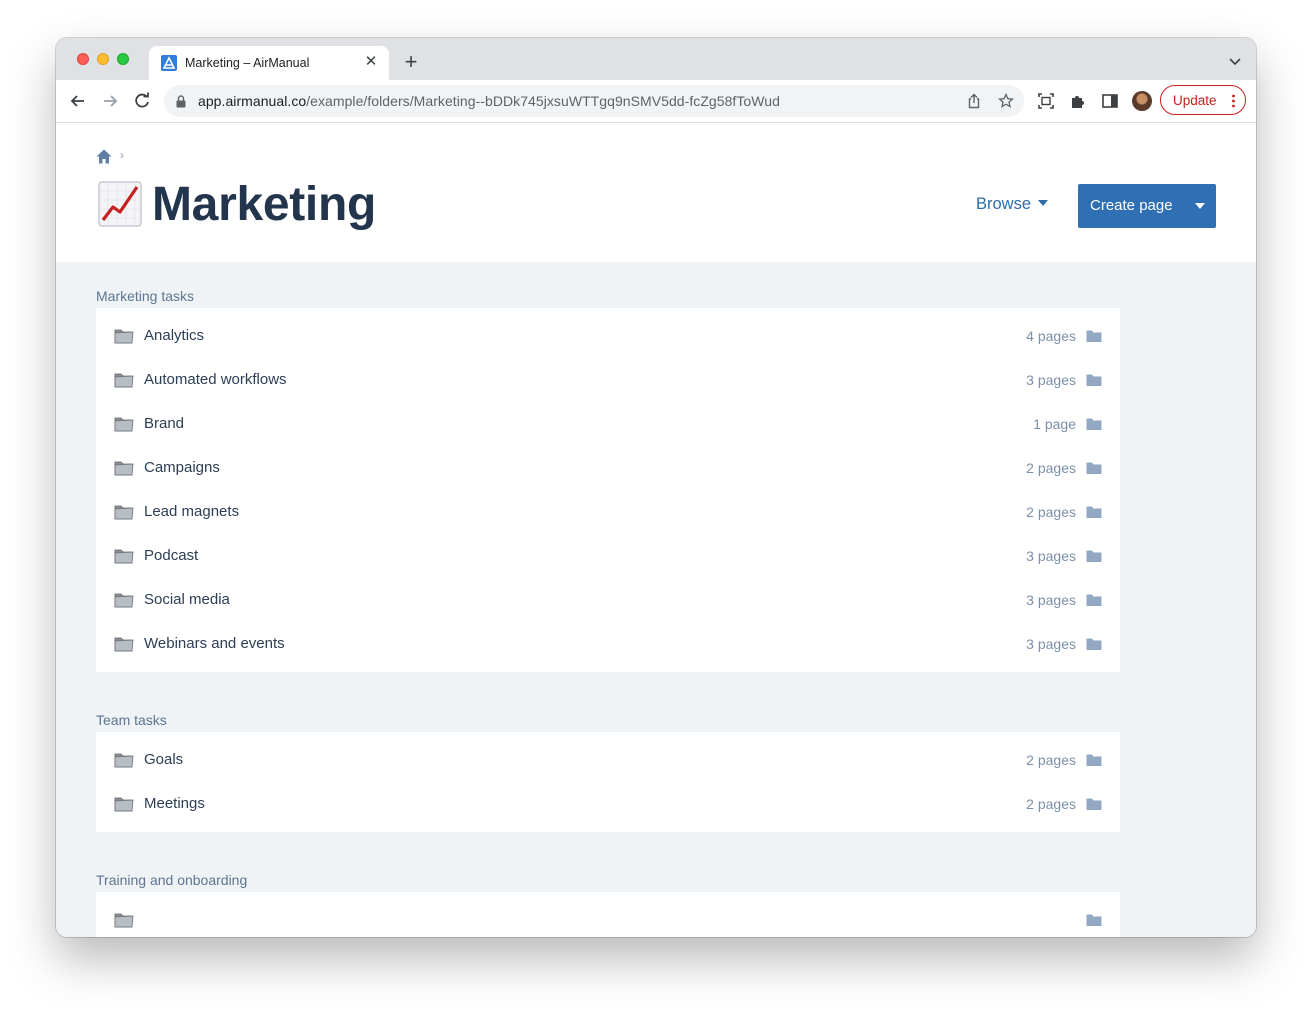 Image resolution: width=1312 pixels, height=1012 pixels. What do you see at coordinates (1195, 100) in the screenshot?
I see `update-label: Update` at bounding box center [1195, 100].